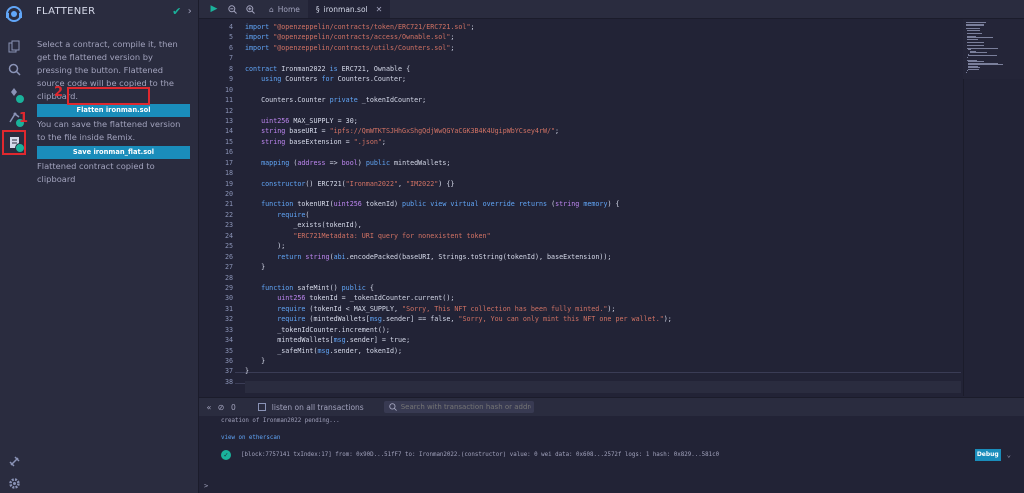 The height and width of the screenshot is (493, 1024). Describe the element at coordinates (206, 486) in the screenshot. I see `terminal-prompt: >` at that location.